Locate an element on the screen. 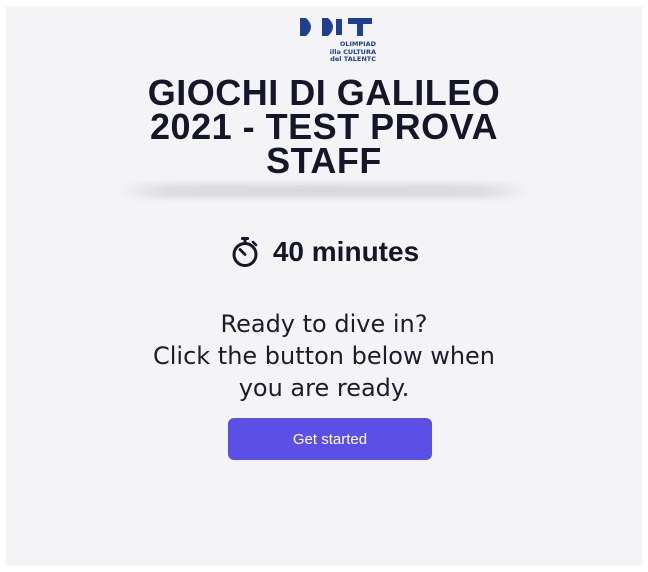 Image resolution: width=648 pixels, height=572 pixels. message-line-3: you are ready. is located at coordinates (324, 388).